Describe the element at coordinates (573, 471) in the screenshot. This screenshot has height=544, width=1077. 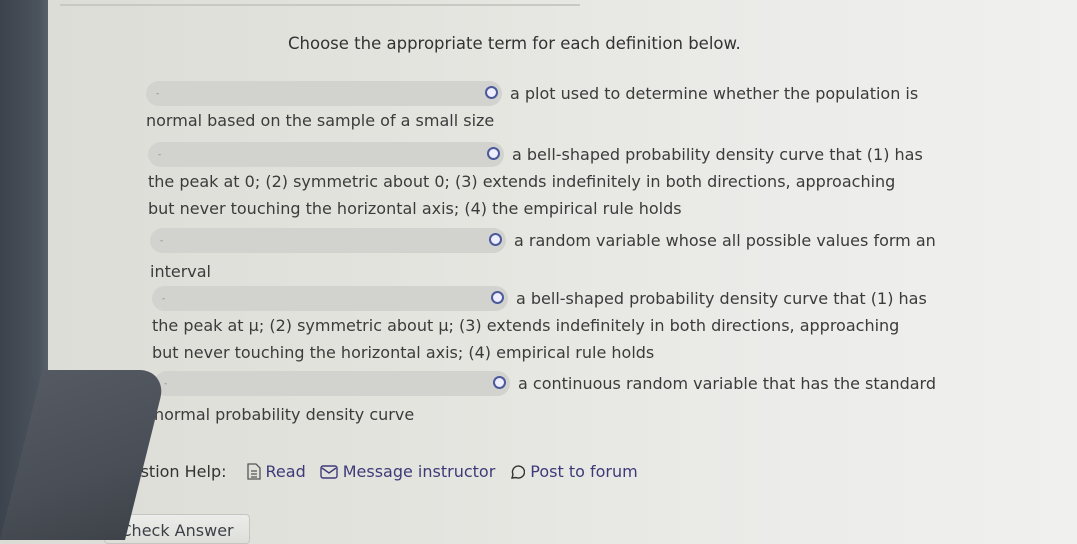
I see `post-to-forum-link: Post to forum` at that location.